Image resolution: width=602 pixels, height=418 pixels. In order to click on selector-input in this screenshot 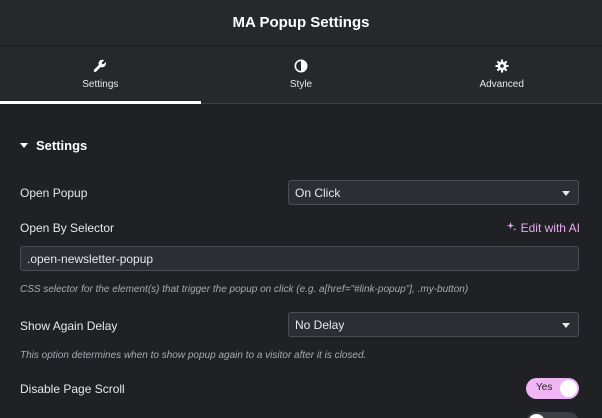, I will do `click(299, 258)`.